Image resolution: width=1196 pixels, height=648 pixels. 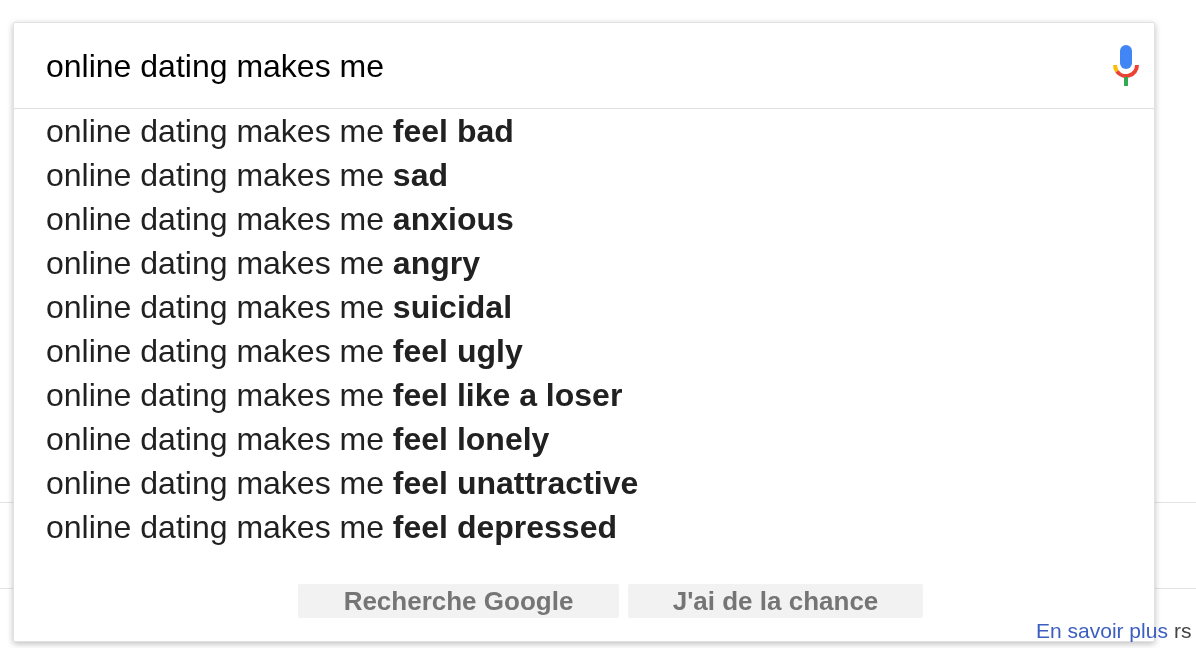 I want to click on search-button: J'ai de la chance, so click(x=775, y=601).